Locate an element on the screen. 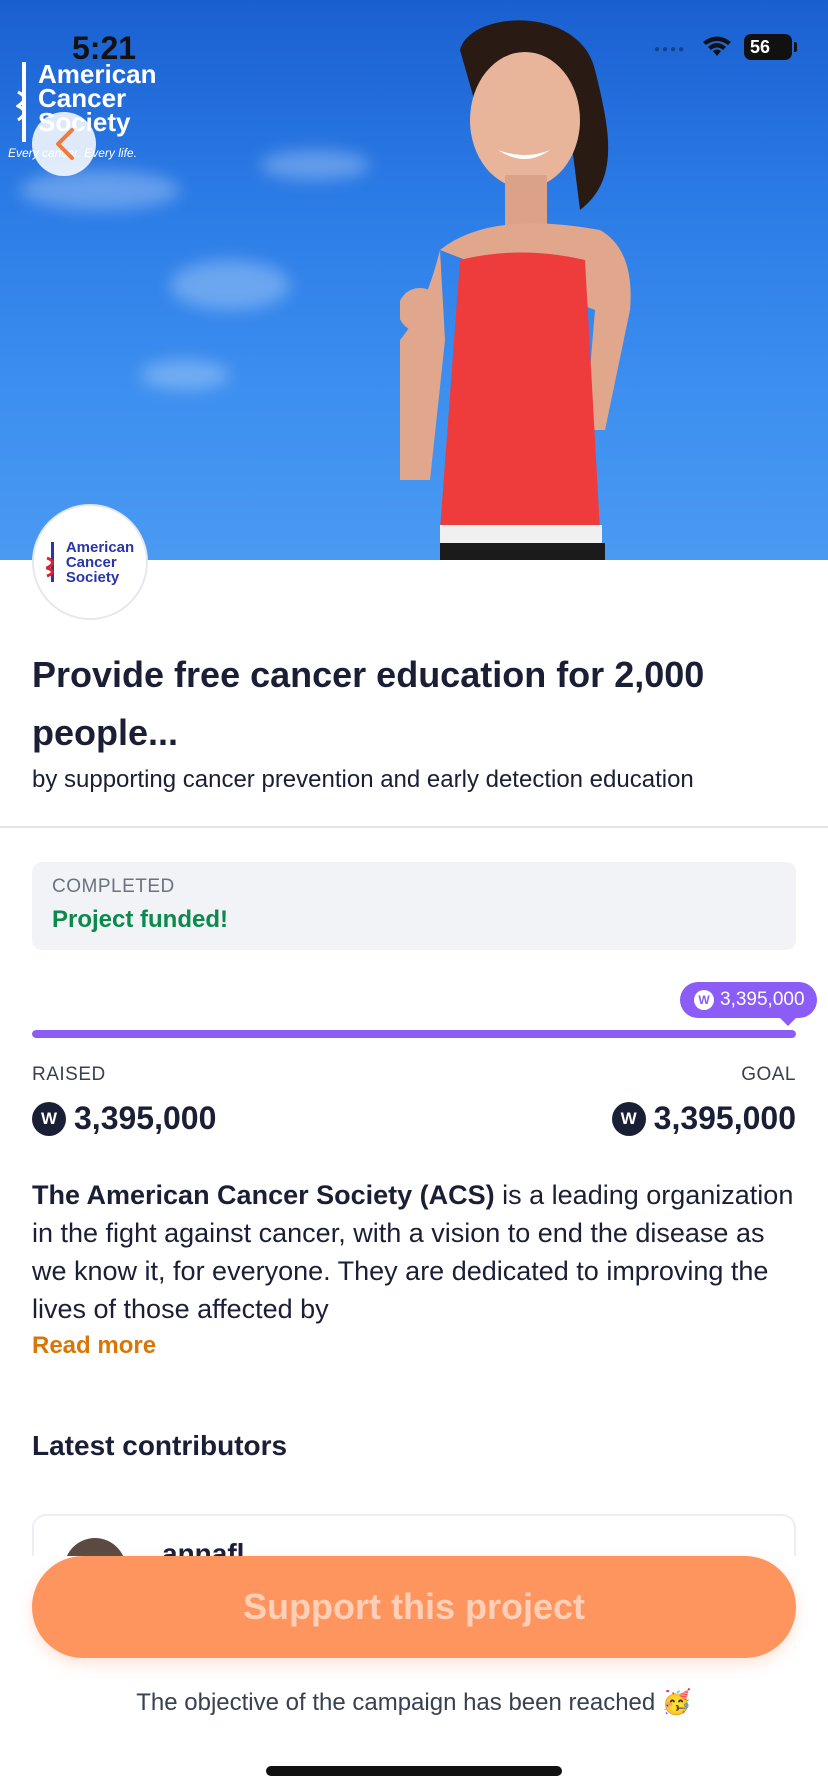  progress-fill is located at coordinates (414, 1034).